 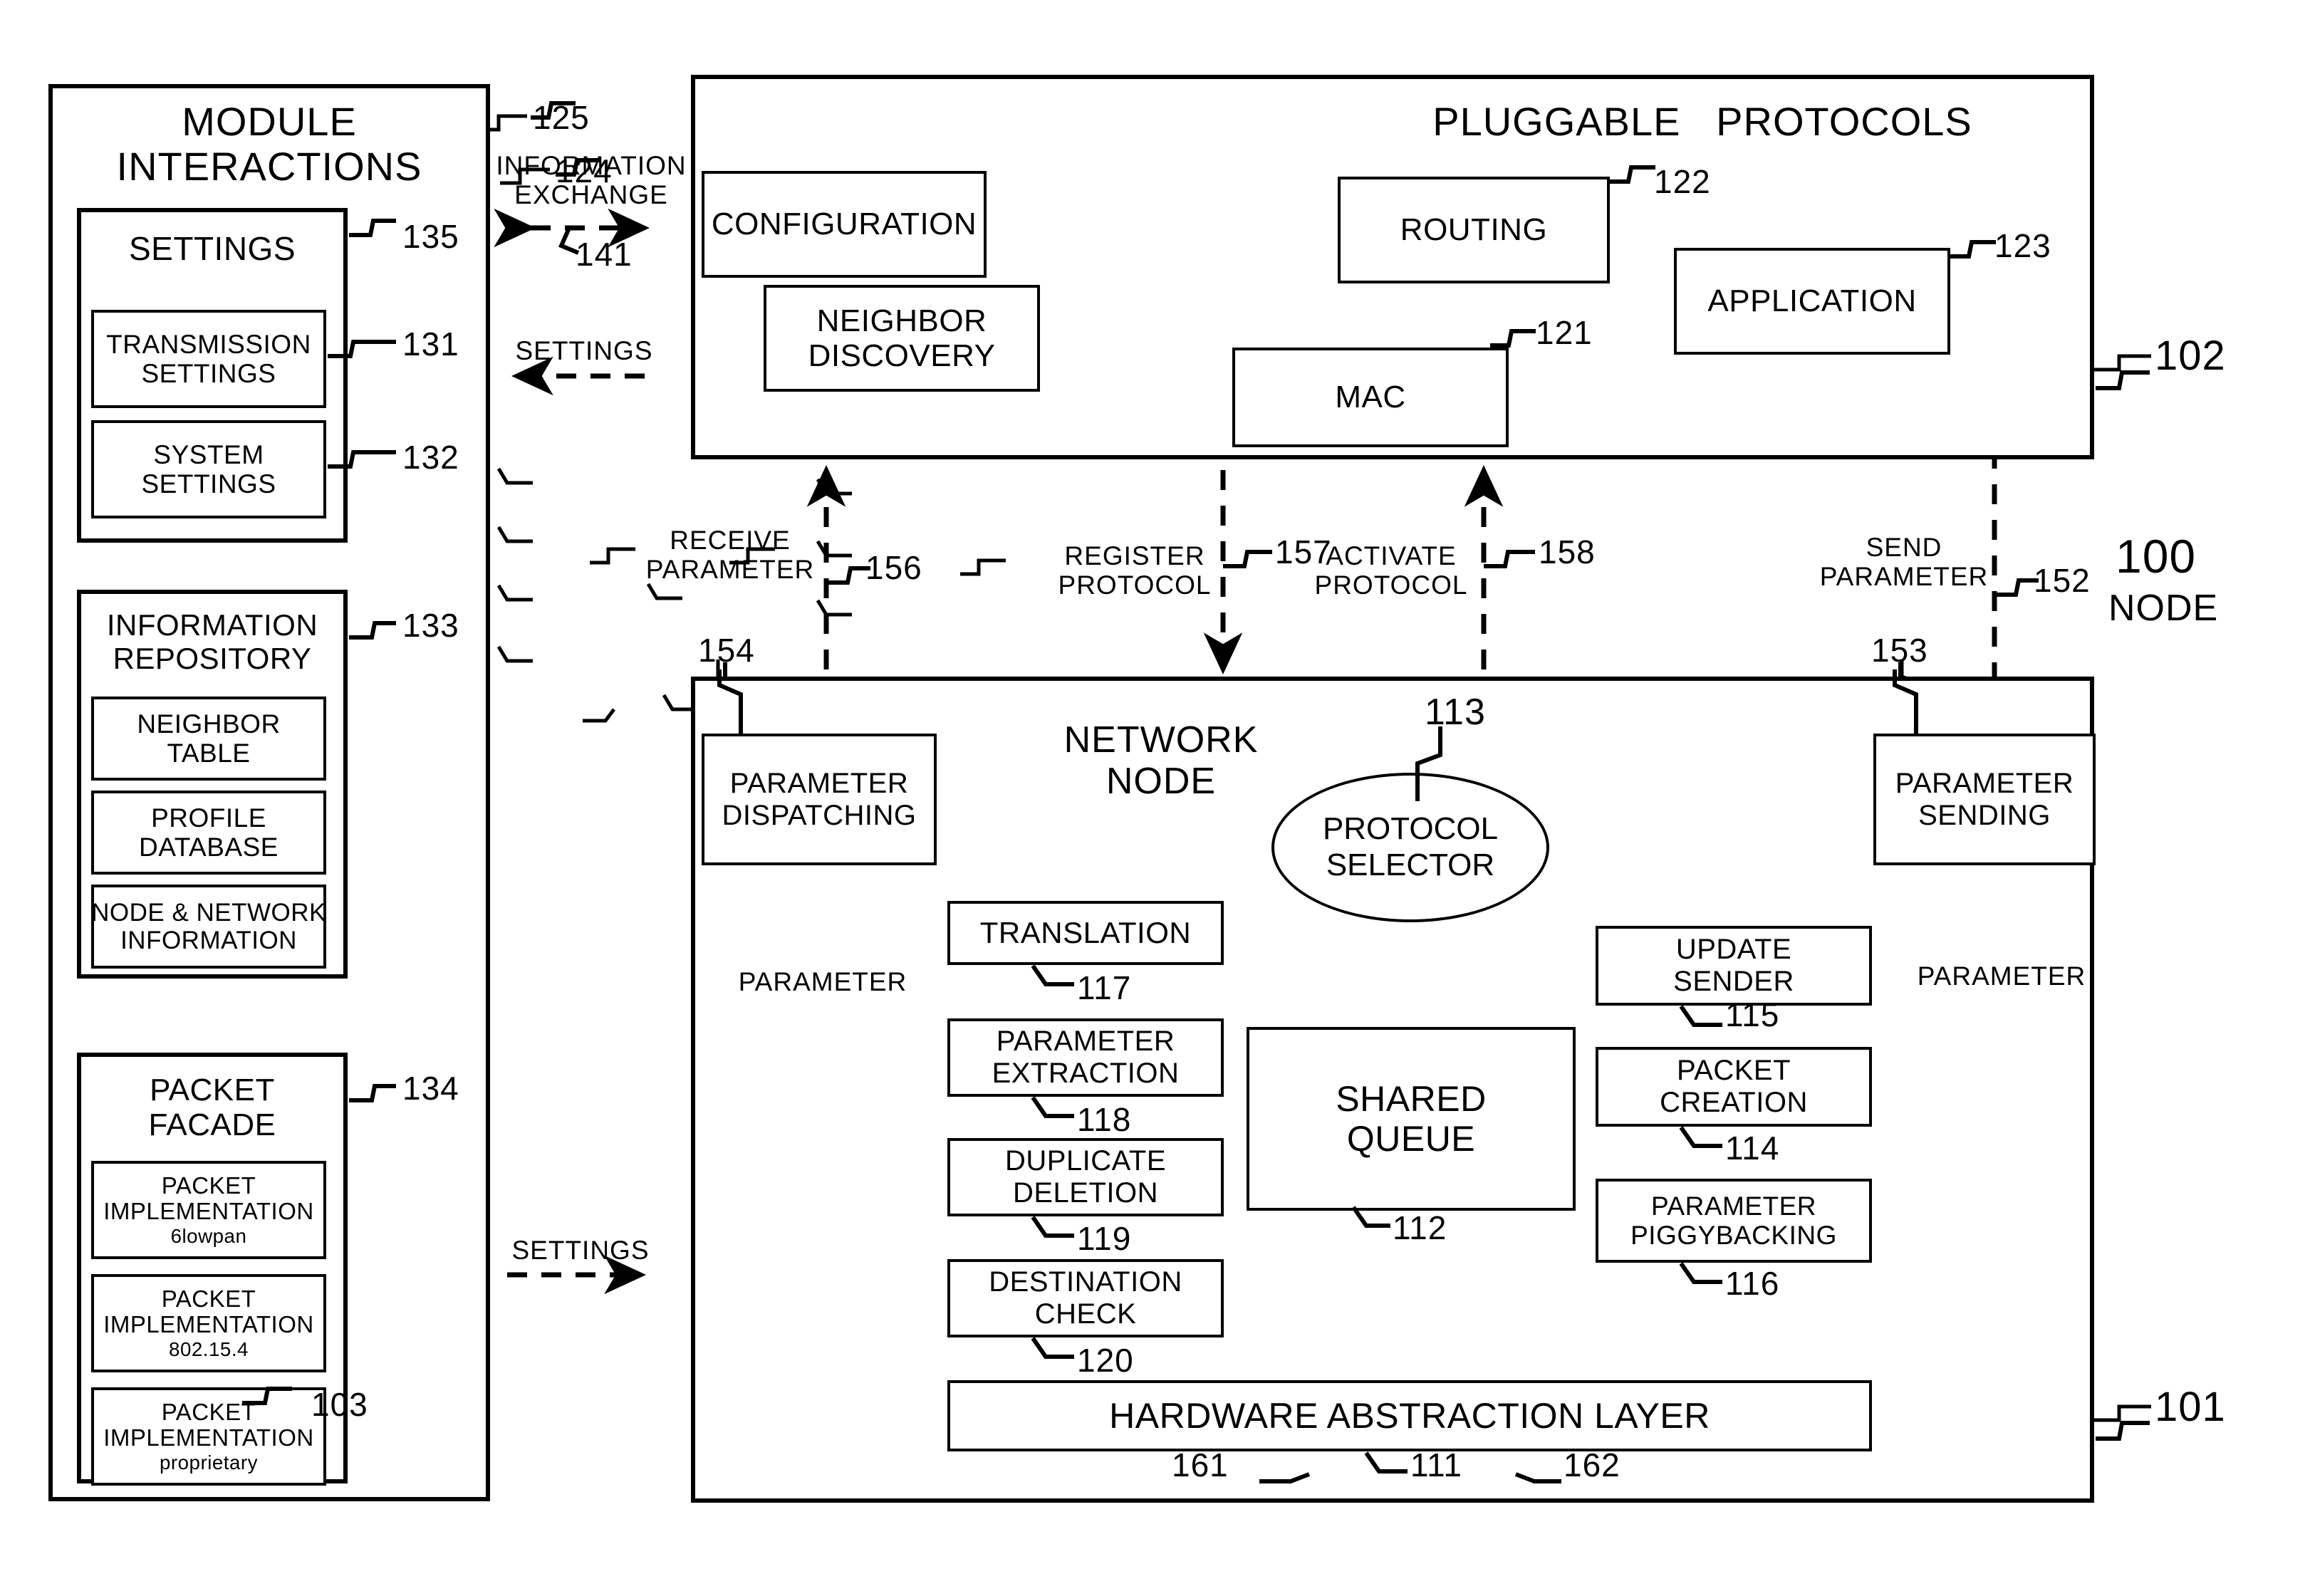 What do you see at coordinates (212, 248) in the screenshot?
I see `settings-group-label: SETTINGS` at bounding box center [212, 248].